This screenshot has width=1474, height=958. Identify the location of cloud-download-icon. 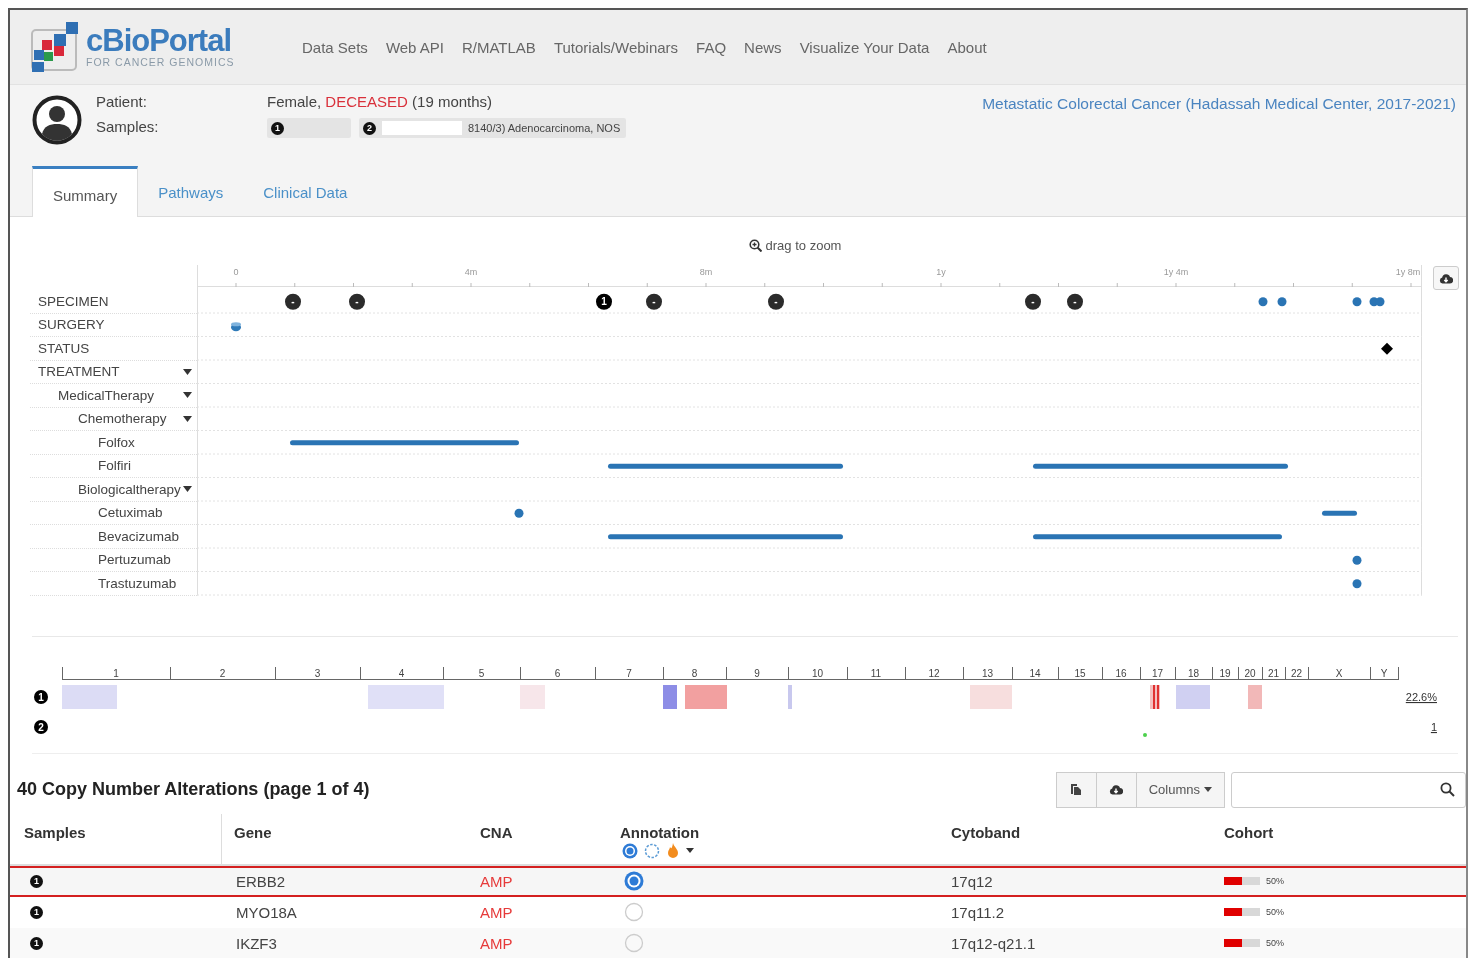
(1446, 278).